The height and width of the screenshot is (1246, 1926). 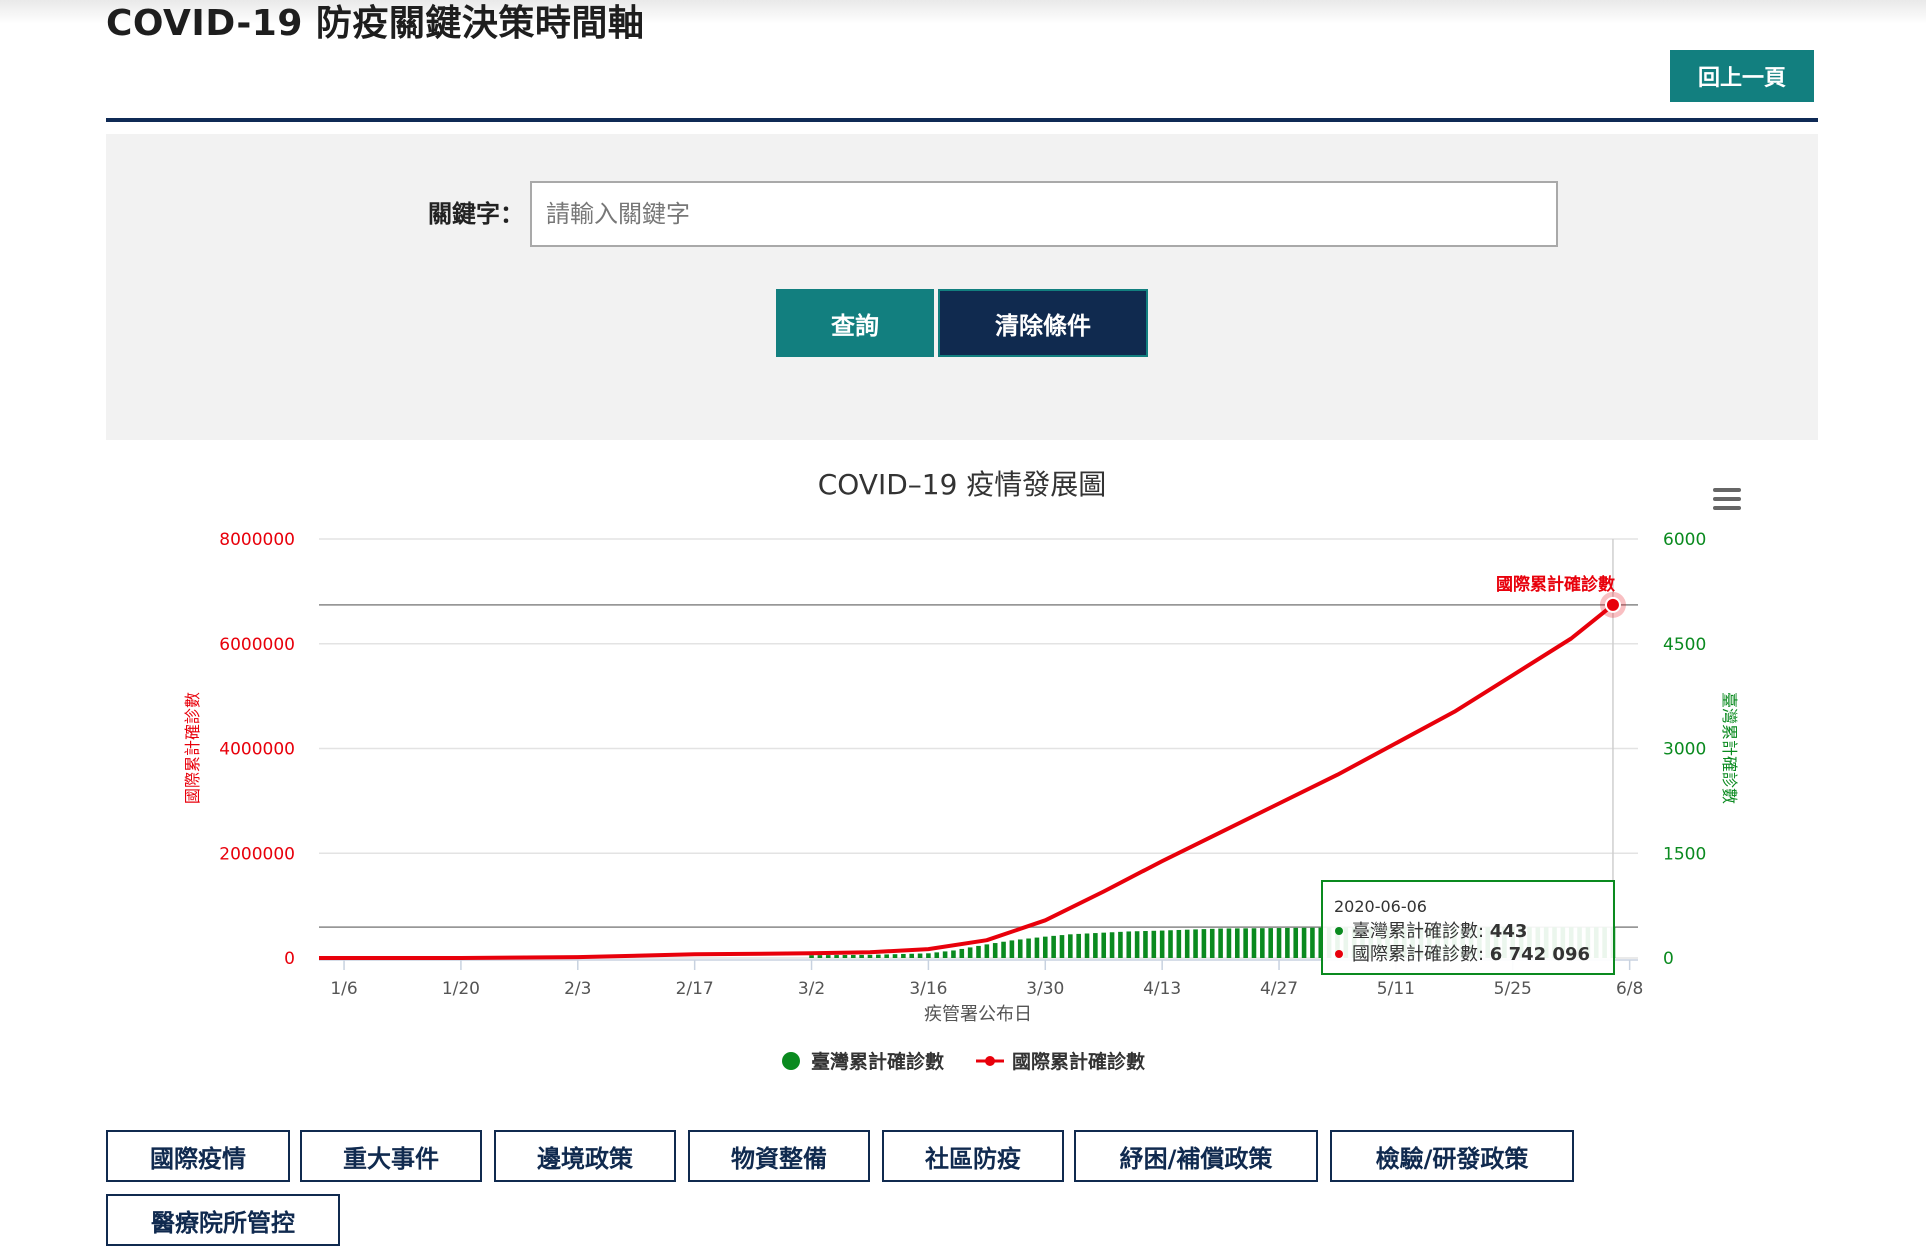 What do you see at coordinates (343, 989) in the screenshot?
I see `x-tick-label: 1/6` at bounding box center [343, 989].